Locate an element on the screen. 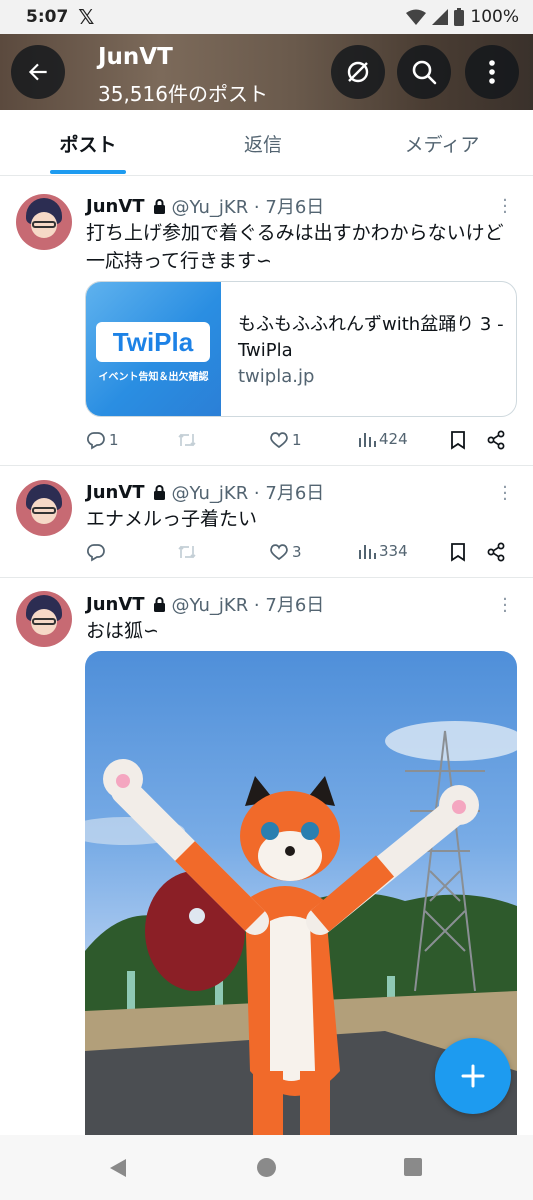 The image size is (533, 1200). search-icon is located at coordinates (424, 72).